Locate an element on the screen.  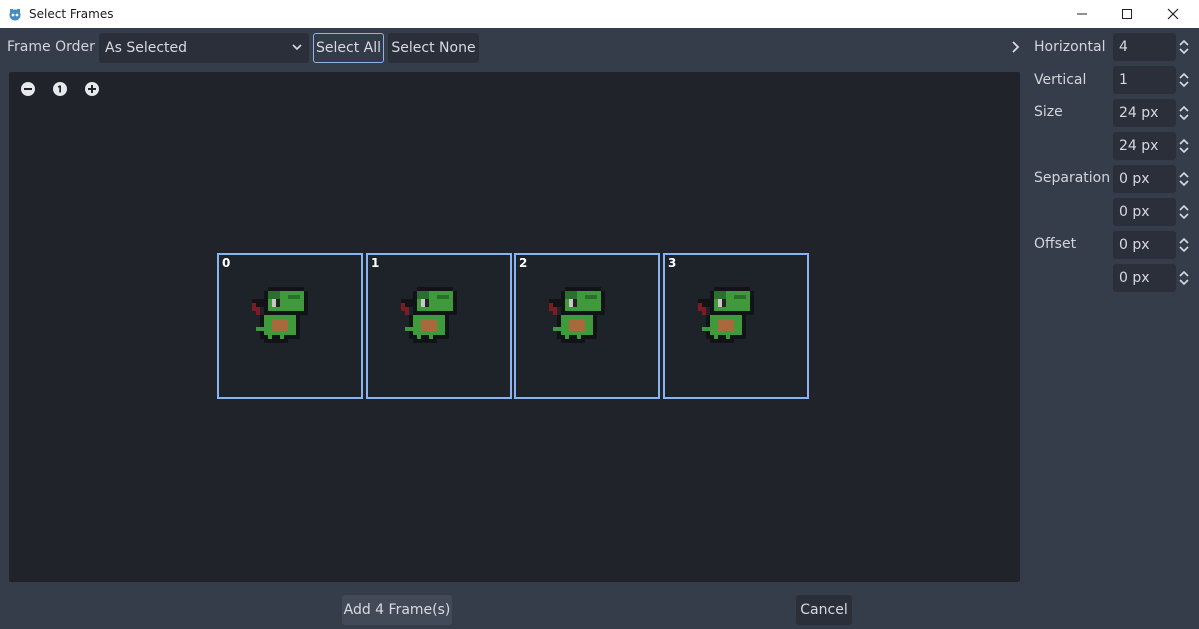
zoom-in-icon is located at coordinates (92, 89).